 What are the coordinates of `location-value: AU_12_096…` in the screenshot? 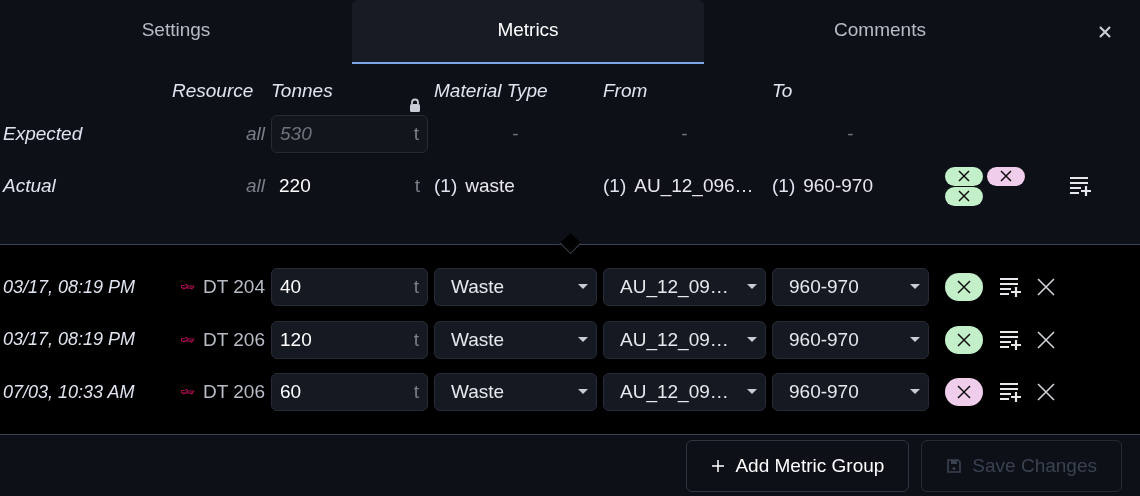 It's located at (694, 186).